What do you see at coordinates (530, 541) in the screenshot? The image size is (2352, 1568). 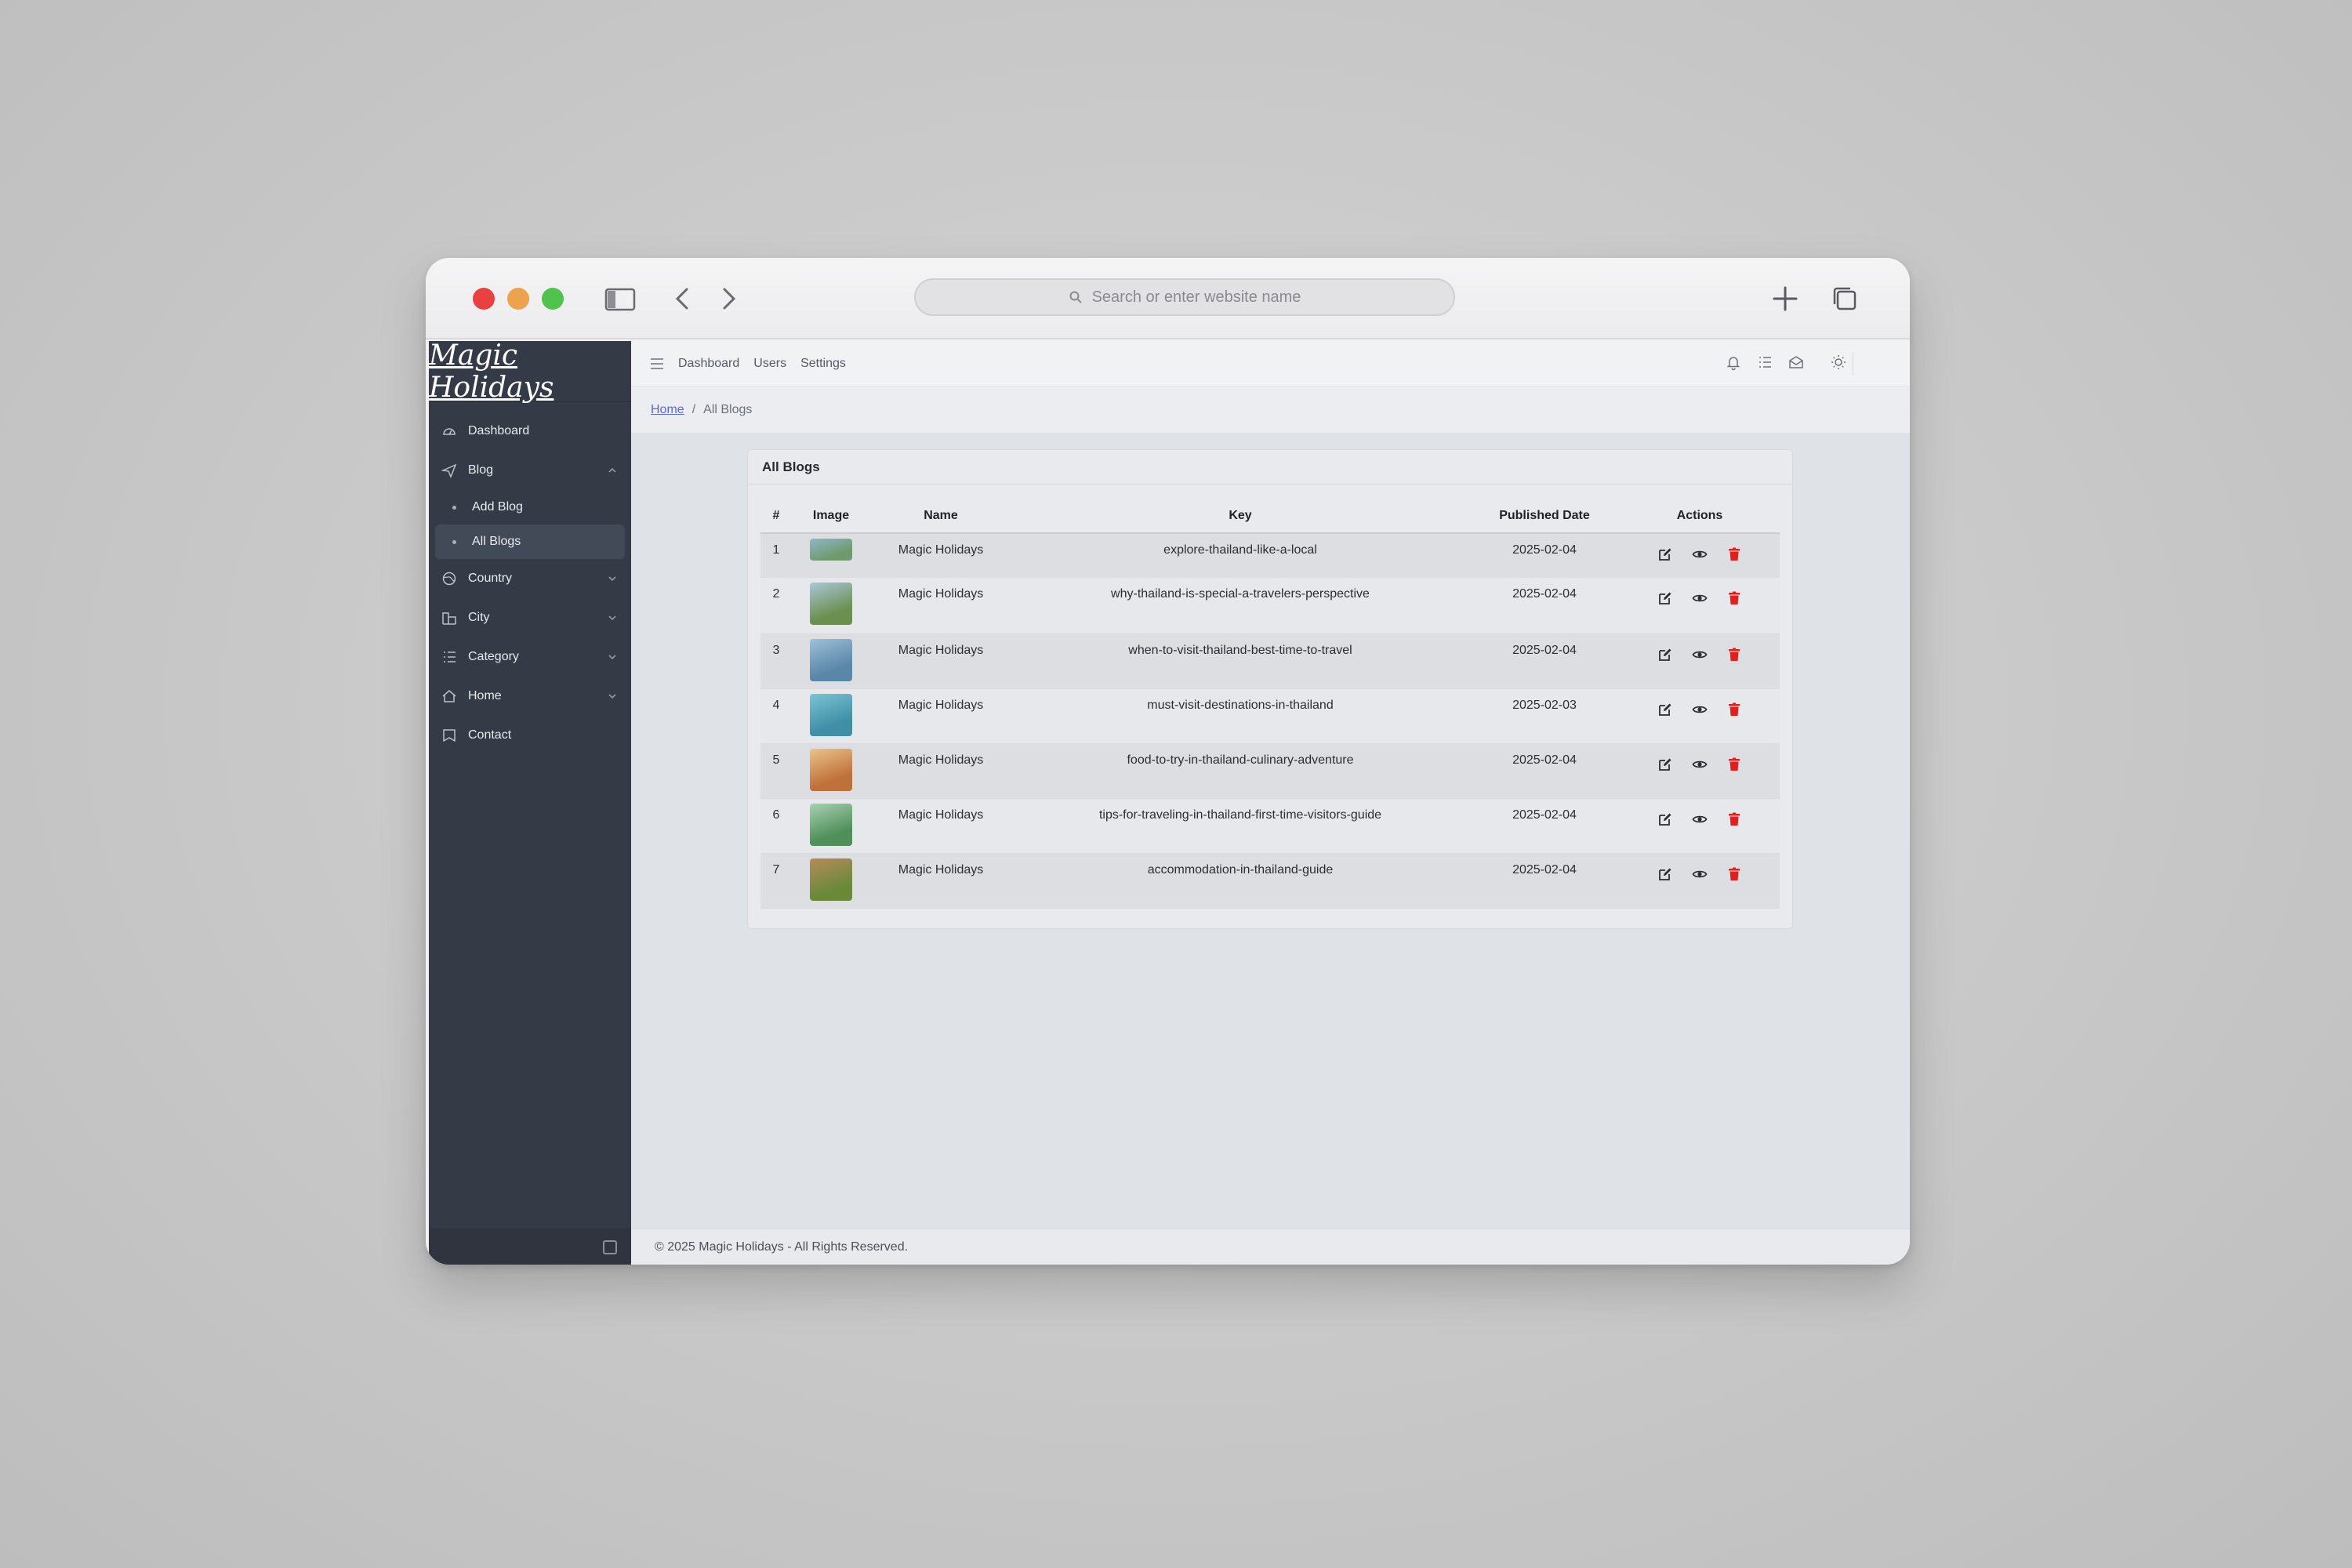 I see `sidebar-item-all-blogs: All Blogs` at bounding box center [530, 541].